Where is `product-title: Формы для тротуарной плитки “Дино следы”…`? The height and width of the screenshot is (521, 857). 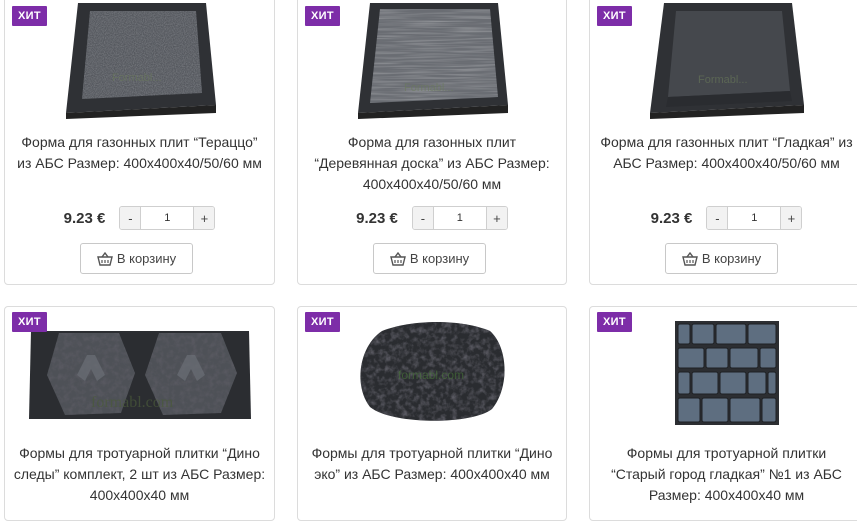 product-title: Формы для тротуарной плитки “Дино следы”… is located at coordinates (139, 474).